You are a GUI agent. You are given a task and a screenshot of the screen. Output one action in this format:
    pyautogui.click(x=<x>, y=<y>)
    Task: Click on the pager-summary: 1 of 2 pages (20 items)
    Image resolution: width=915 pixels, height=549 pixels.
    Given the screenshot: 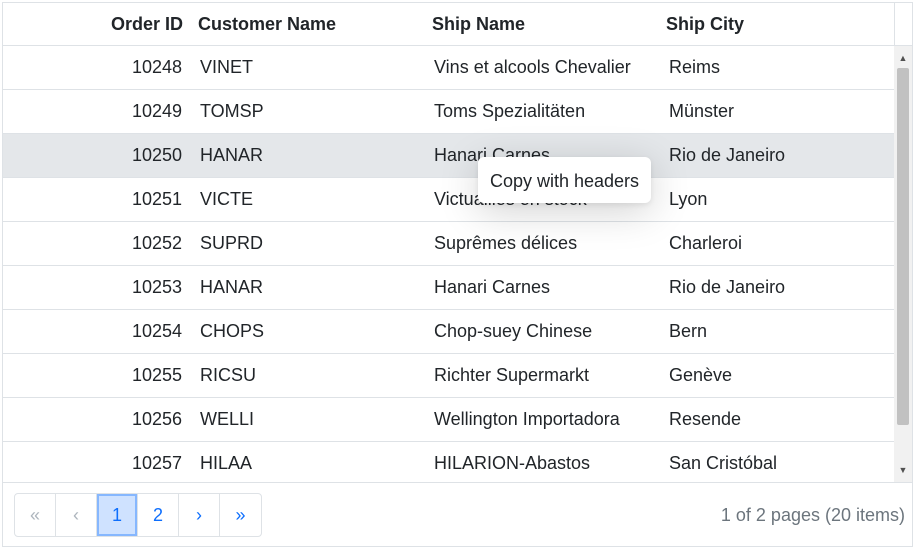 What is the action you would take?
    pyautogui.click(x=812, y=515)
    